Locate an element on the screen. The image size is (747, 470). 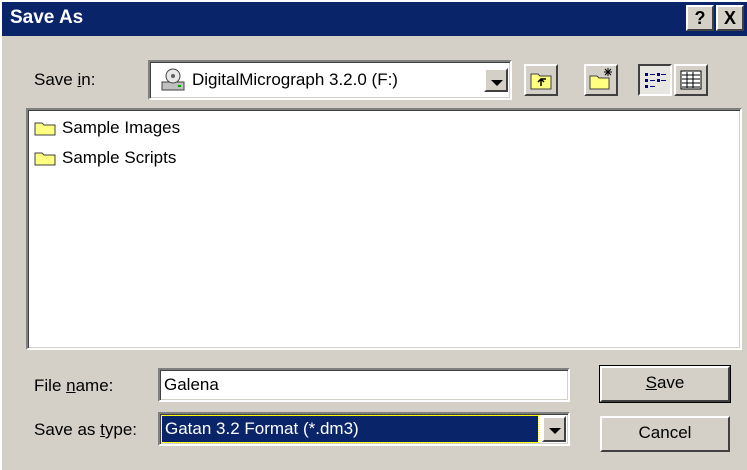
title-bar: Save As ? X is located at coordinates (374, 19).